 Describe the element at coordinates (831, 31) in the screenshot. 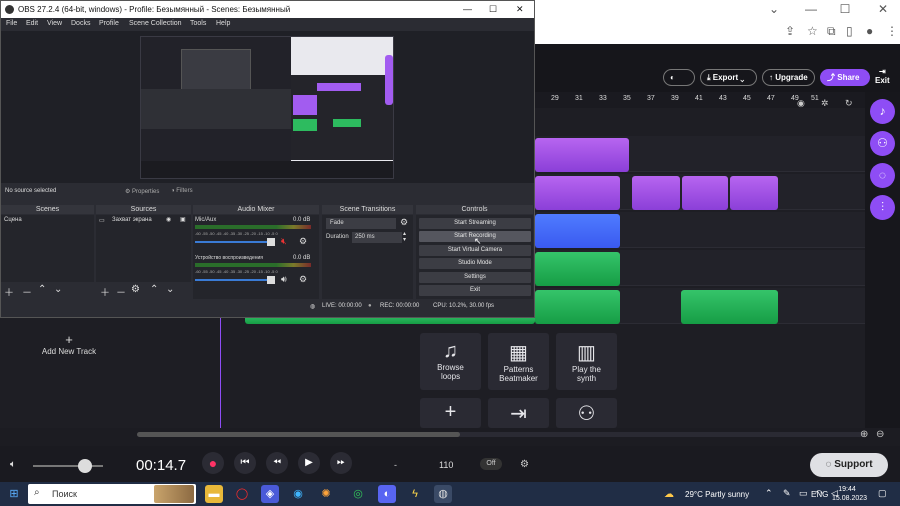

I see `extensions-icon: ⧉` at that location.